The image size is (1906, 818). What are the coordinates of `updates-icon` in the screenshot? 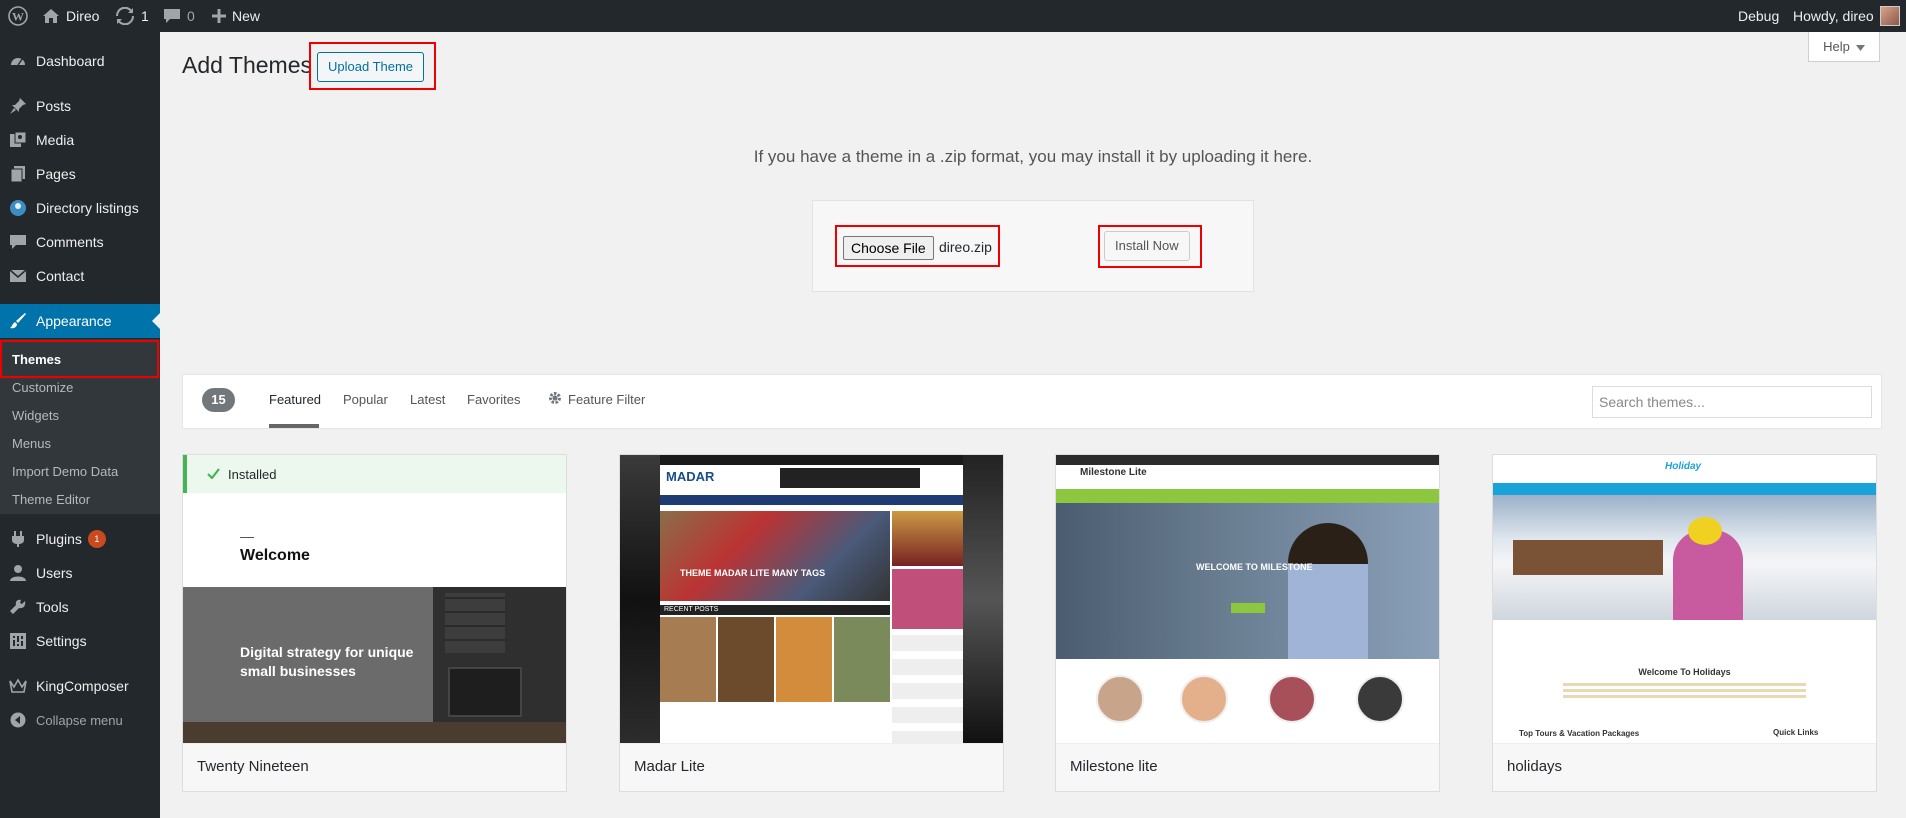 It's located at (125, 16).